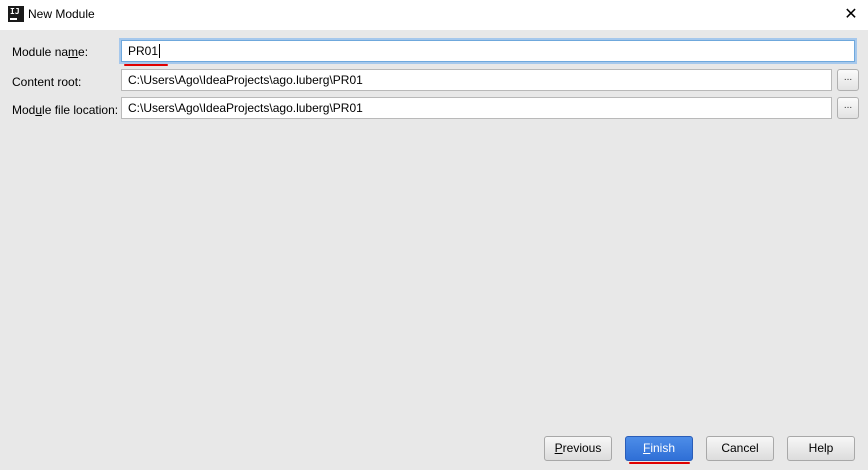 This screenshot has height=470, width=868. I want to click on module-name-label-mnemonic: m, so click(73, 52).